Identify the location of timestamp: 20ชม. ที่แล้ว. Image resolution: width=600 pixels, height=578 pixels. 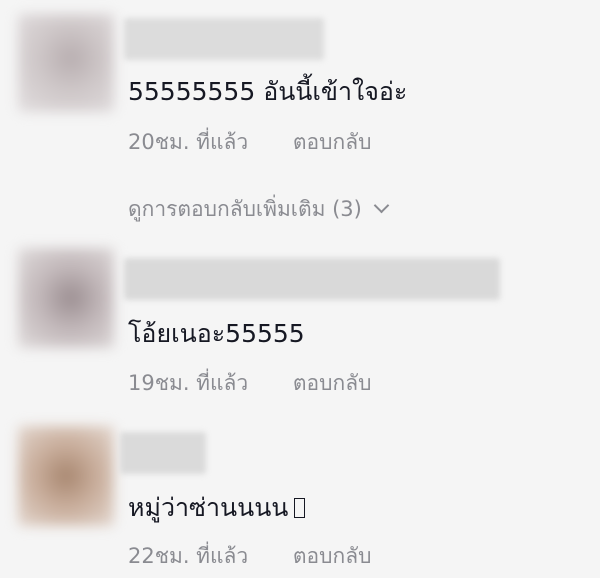
(188, 142).